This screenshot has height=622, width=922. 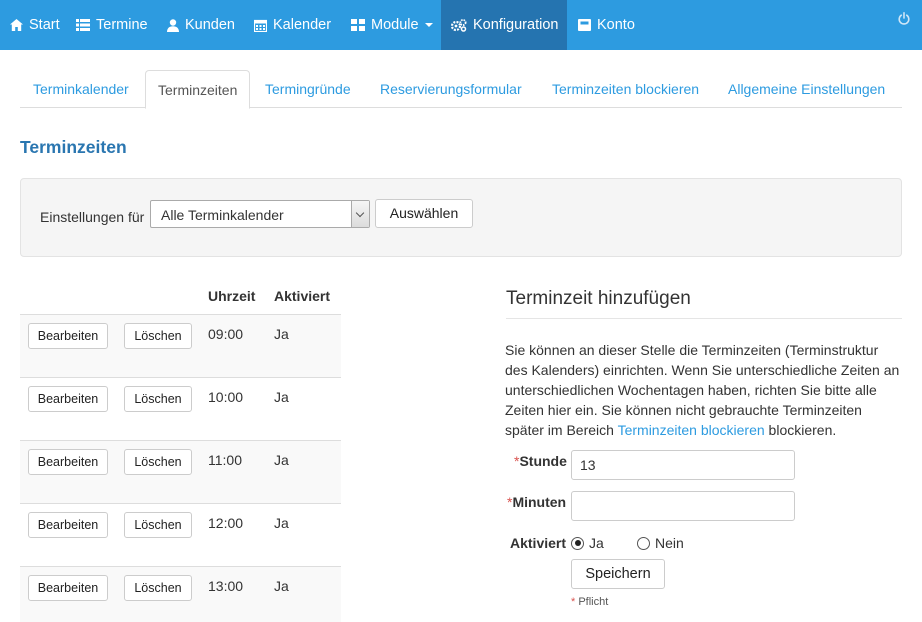 I want to click on table-row: Bearbeiten Löschen 12:00 Ja, so click(x=180, y=534).